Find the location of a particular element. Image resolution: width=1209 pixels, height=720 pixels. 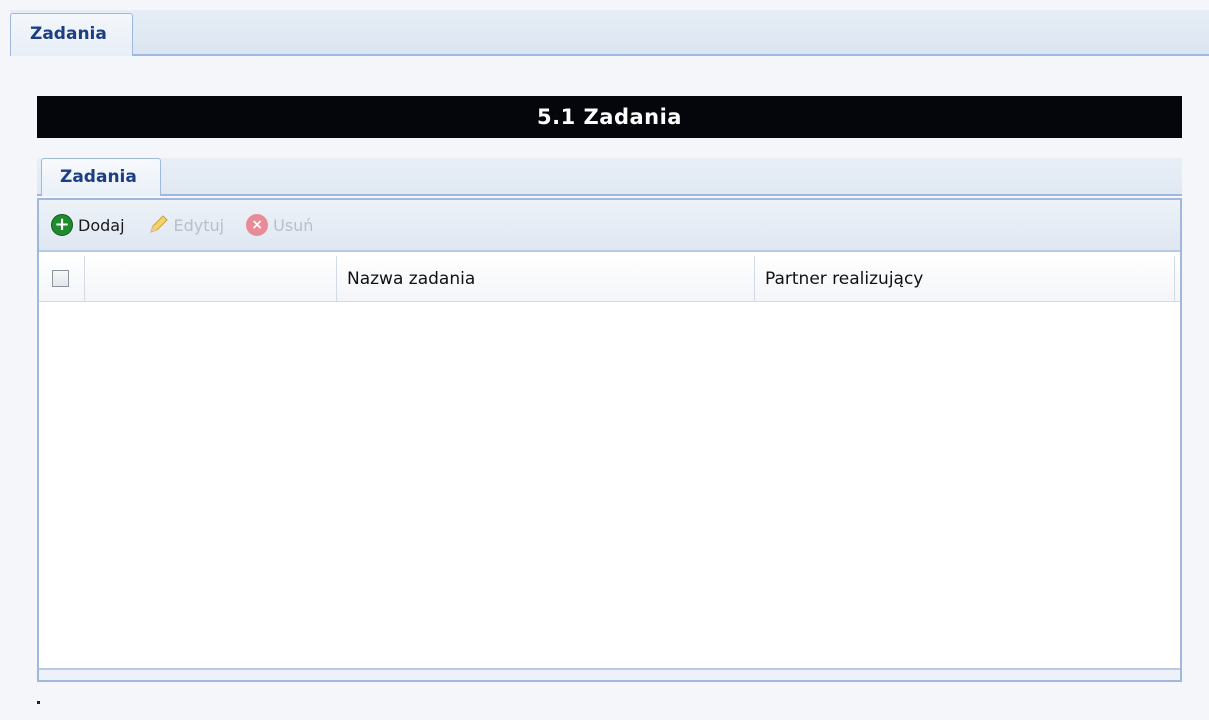

select-all-column is located at coordinates (62, 279).